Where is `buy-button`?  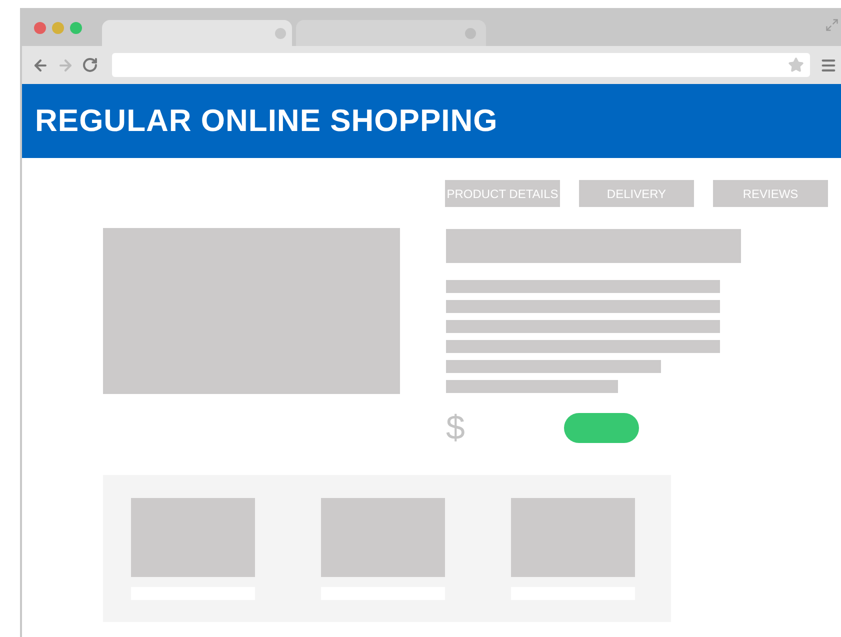 buy-button is located at coordinates (601, 428).